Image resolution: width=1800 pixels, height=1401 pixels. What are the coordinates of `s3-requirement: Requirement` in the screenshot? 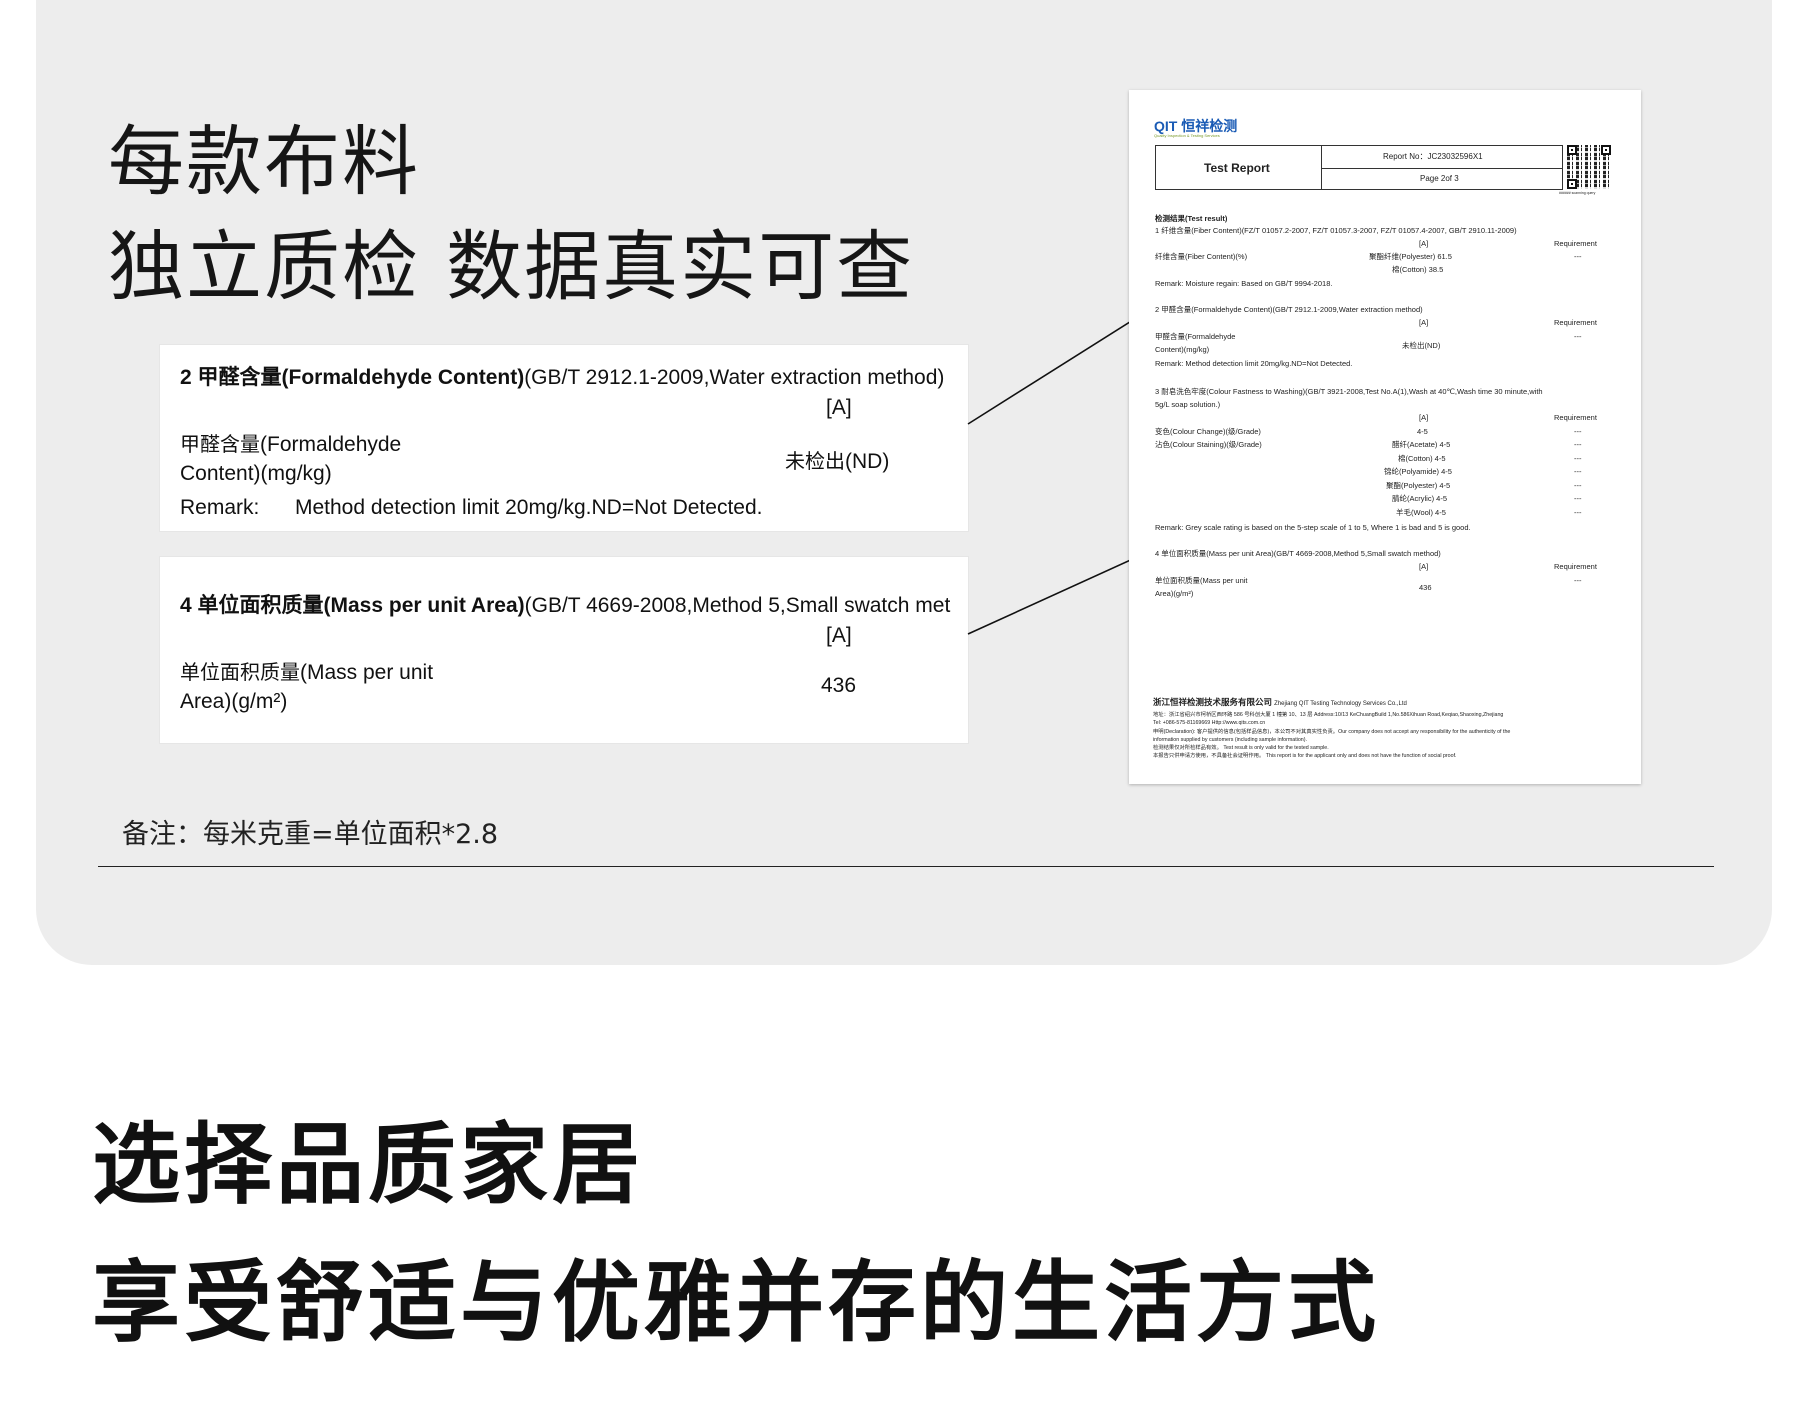 It's located at (1575, 417).